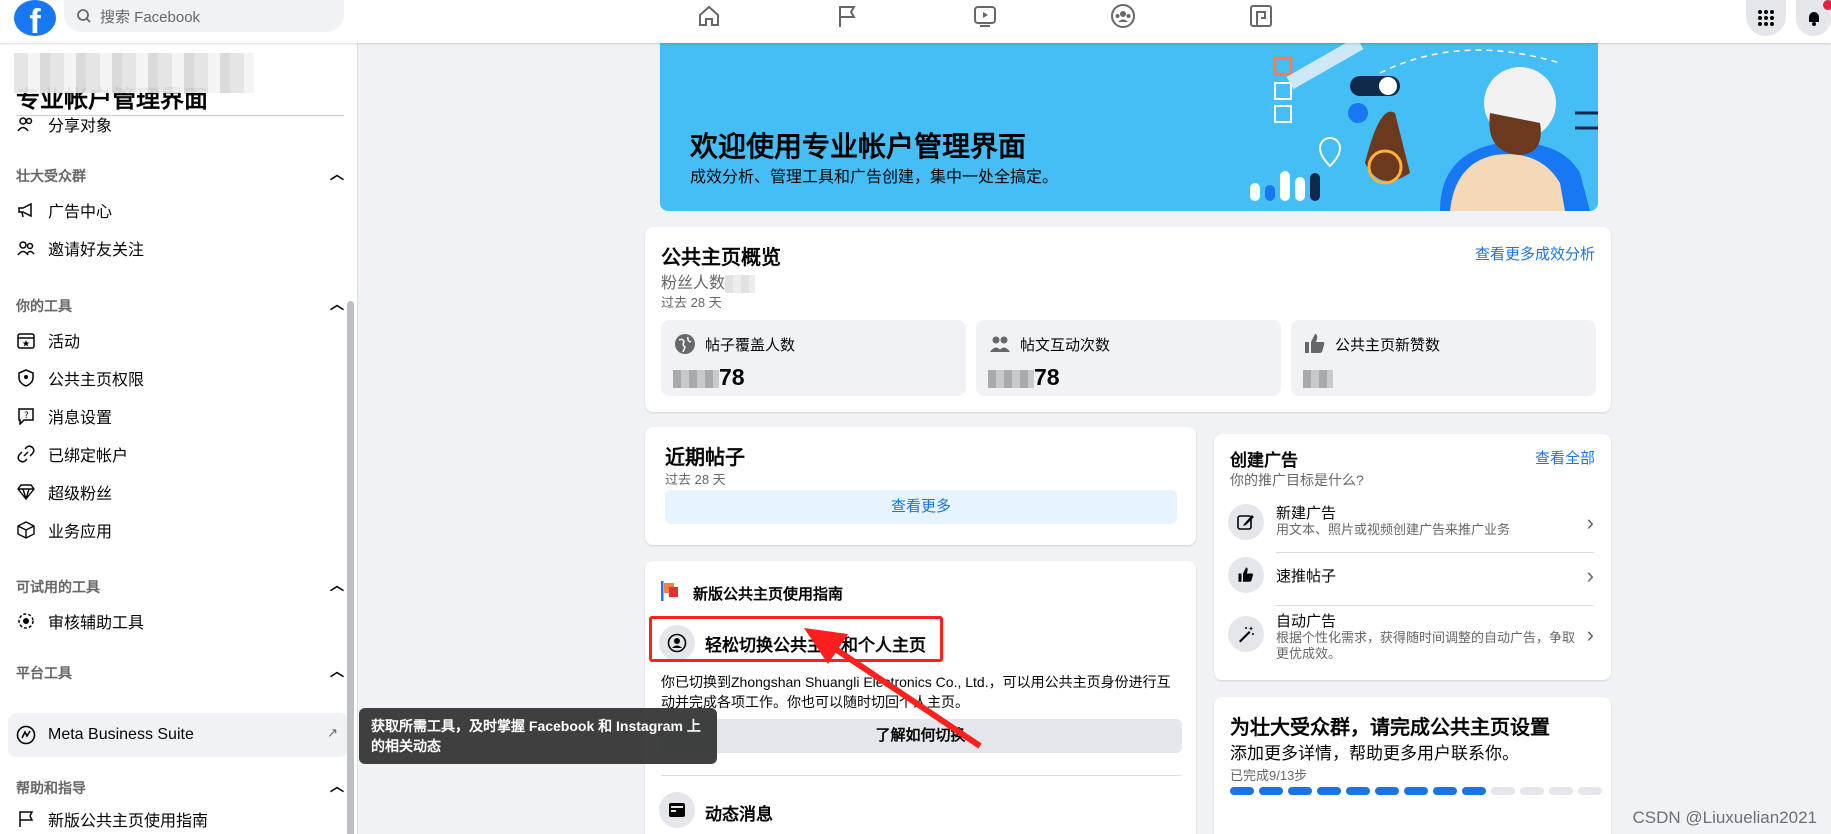 The width and height of the screenshot is (1831, 834). I want to click on facebook-logo: f, so click(35, 18).